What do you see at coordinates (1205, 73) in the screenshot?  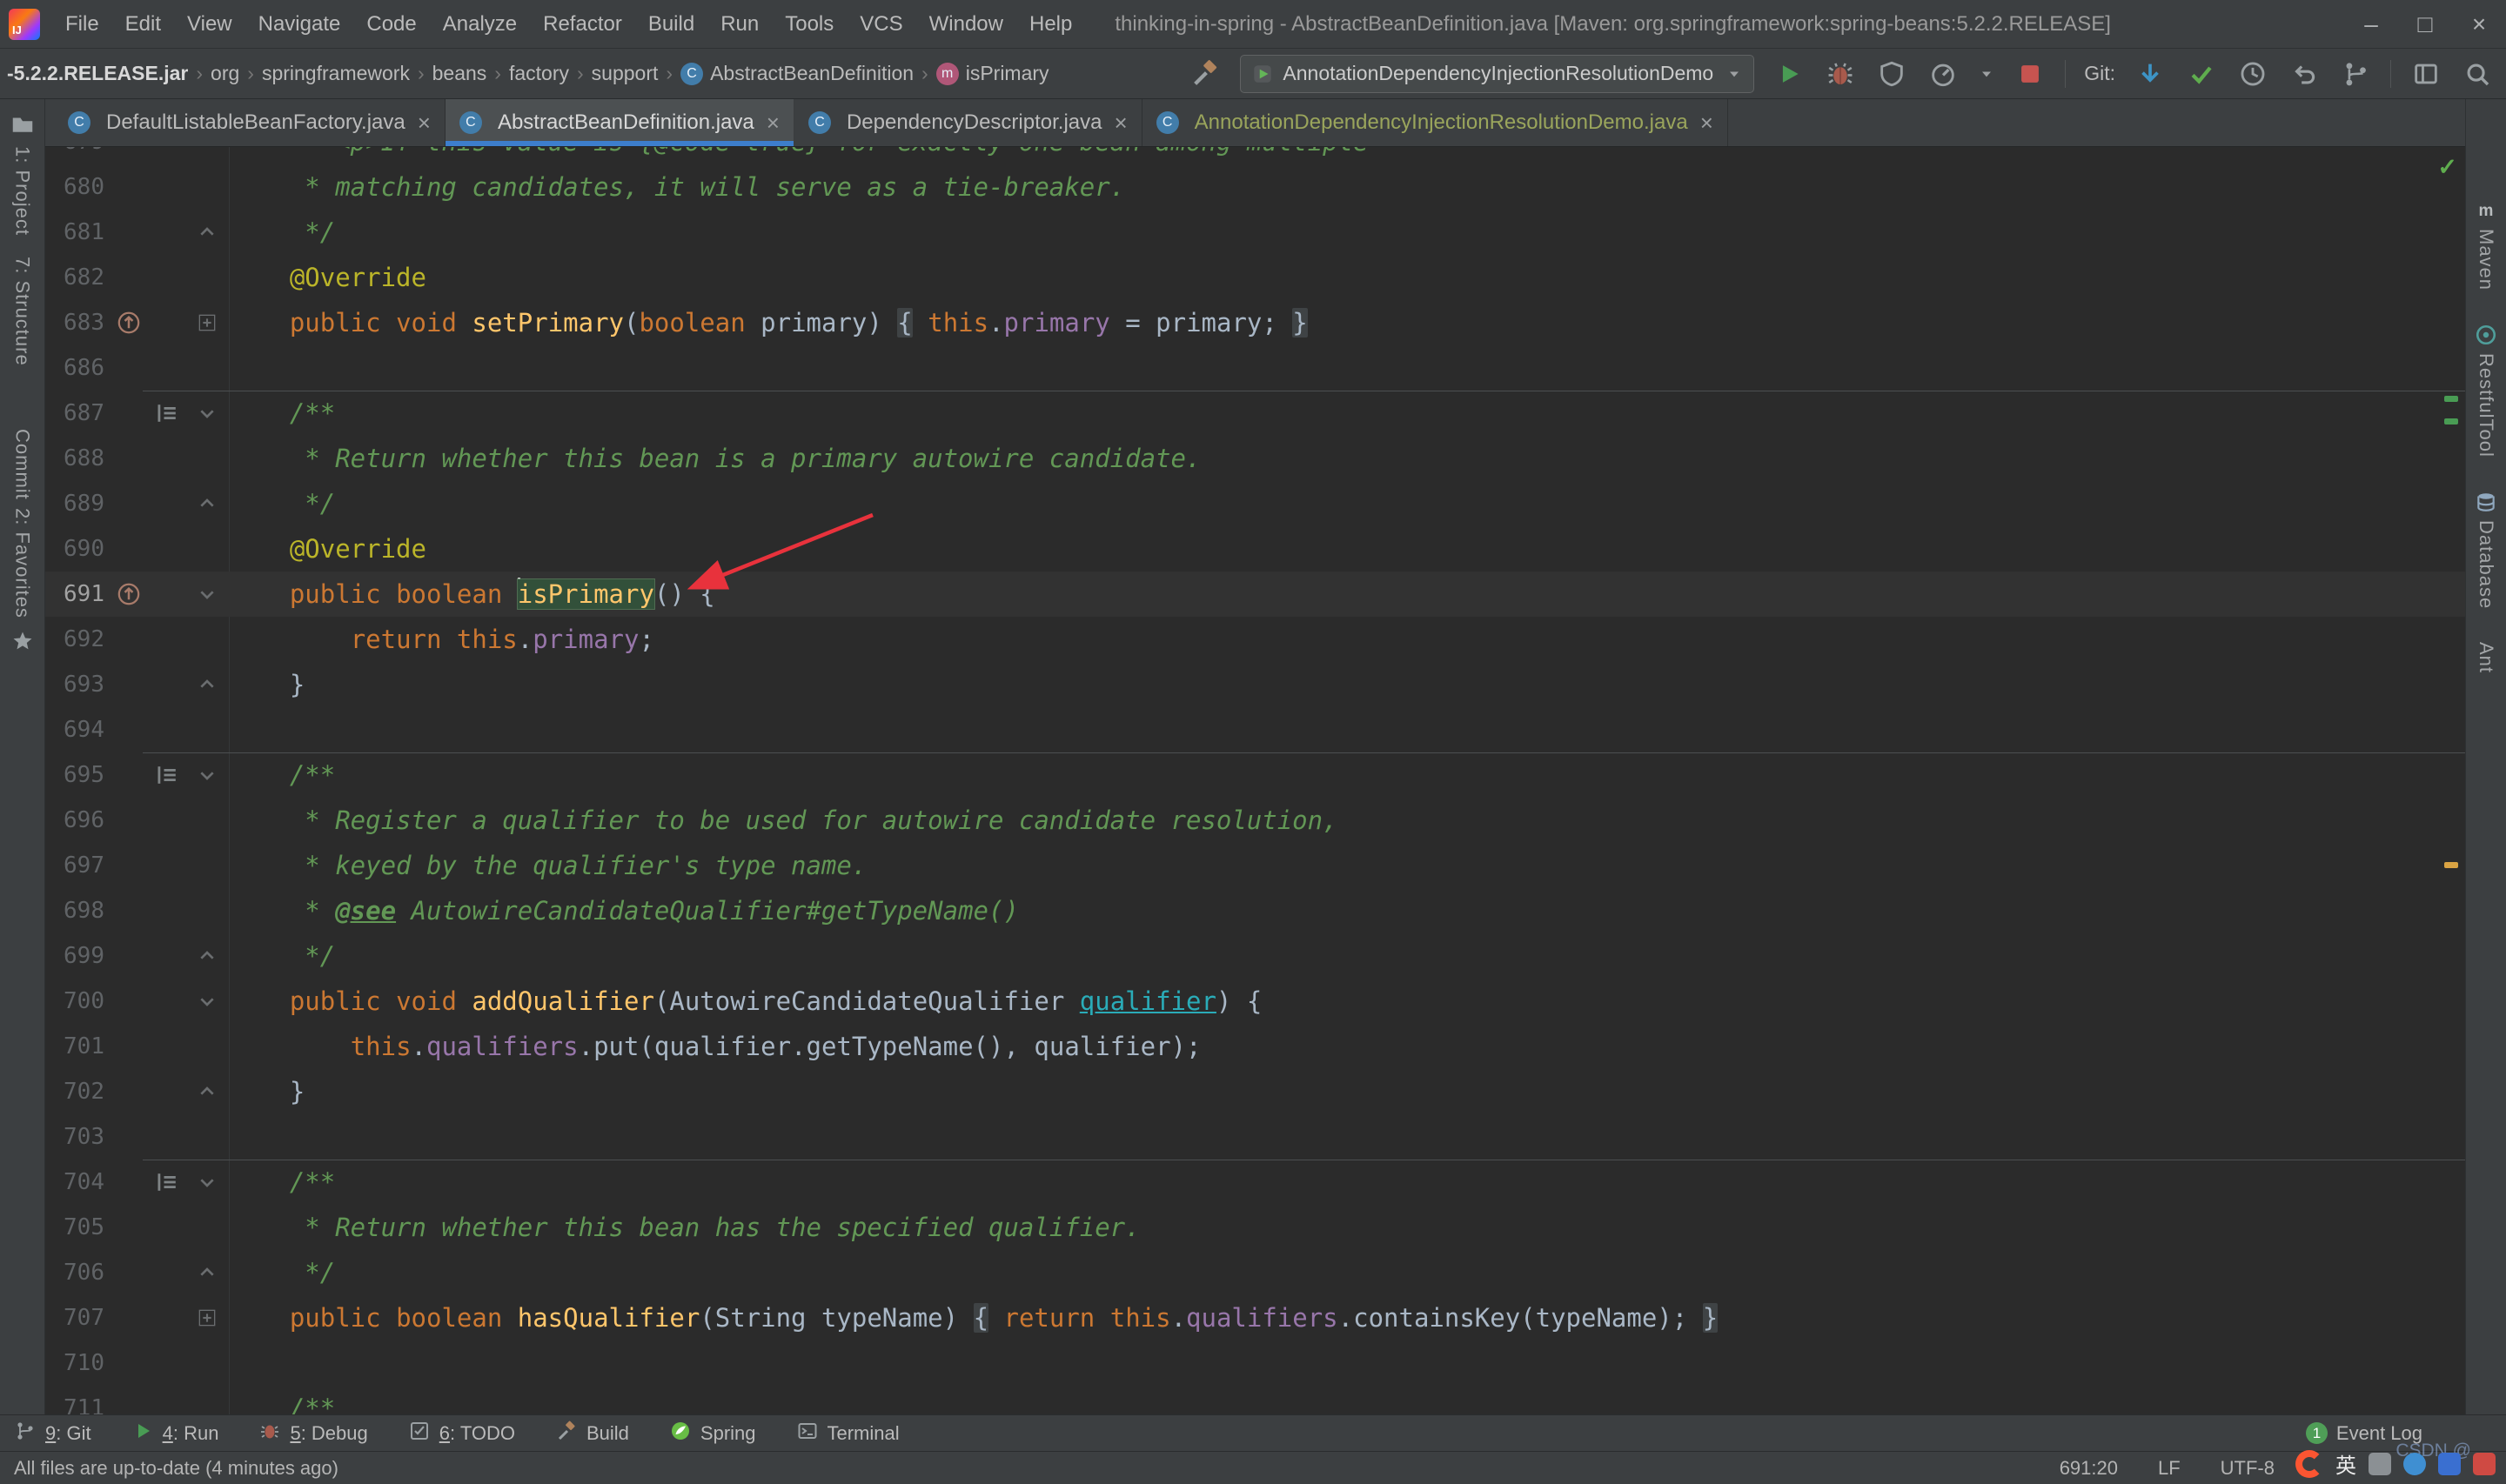 I see `build-hammer-icon` at bounding box center [1205, 73].